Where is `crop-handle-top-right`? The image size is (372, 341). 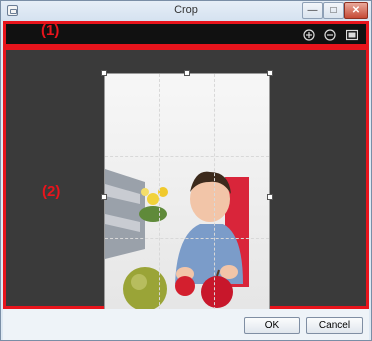 crop-handle-top-right is located at coordinates (270, 73).